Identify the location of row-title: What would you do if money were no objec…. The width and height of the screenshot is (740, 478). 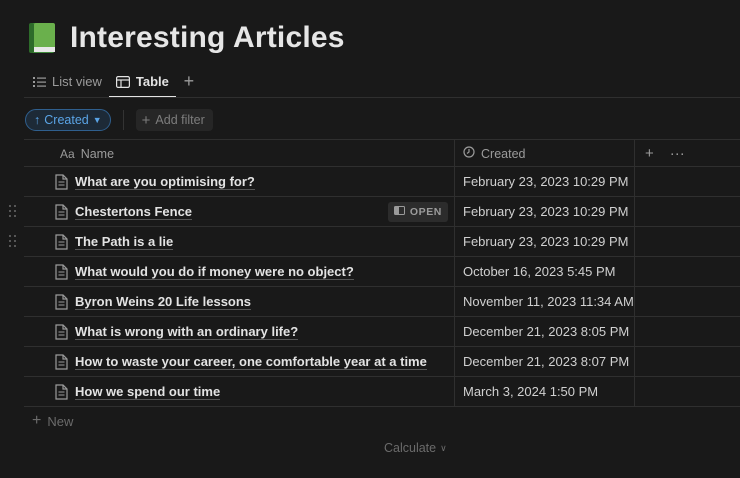
(214, 272).